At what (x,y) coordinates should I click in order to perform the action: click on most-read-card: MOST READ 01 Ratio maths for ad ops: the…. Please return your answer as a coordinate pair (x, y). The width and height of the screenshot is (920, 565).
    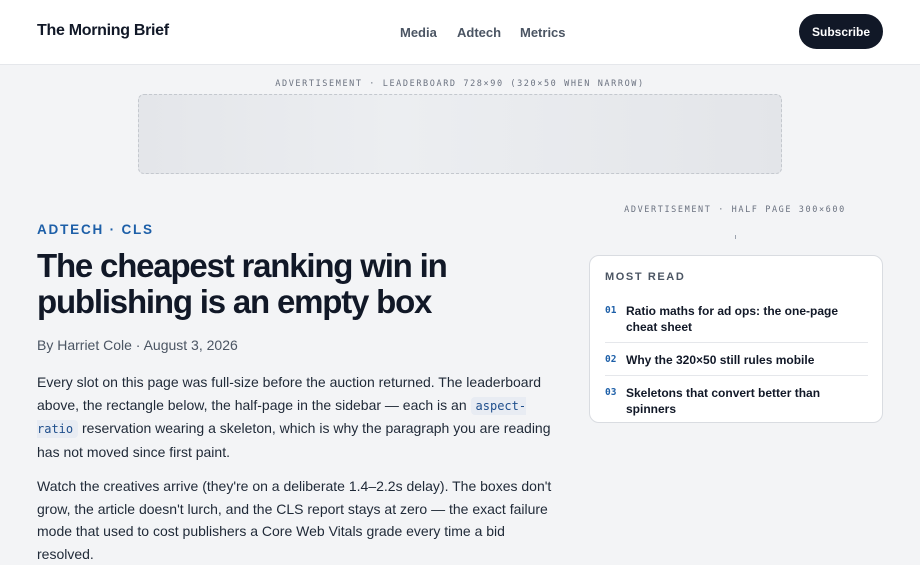
    Looking at the image, I should click on (736, 339).